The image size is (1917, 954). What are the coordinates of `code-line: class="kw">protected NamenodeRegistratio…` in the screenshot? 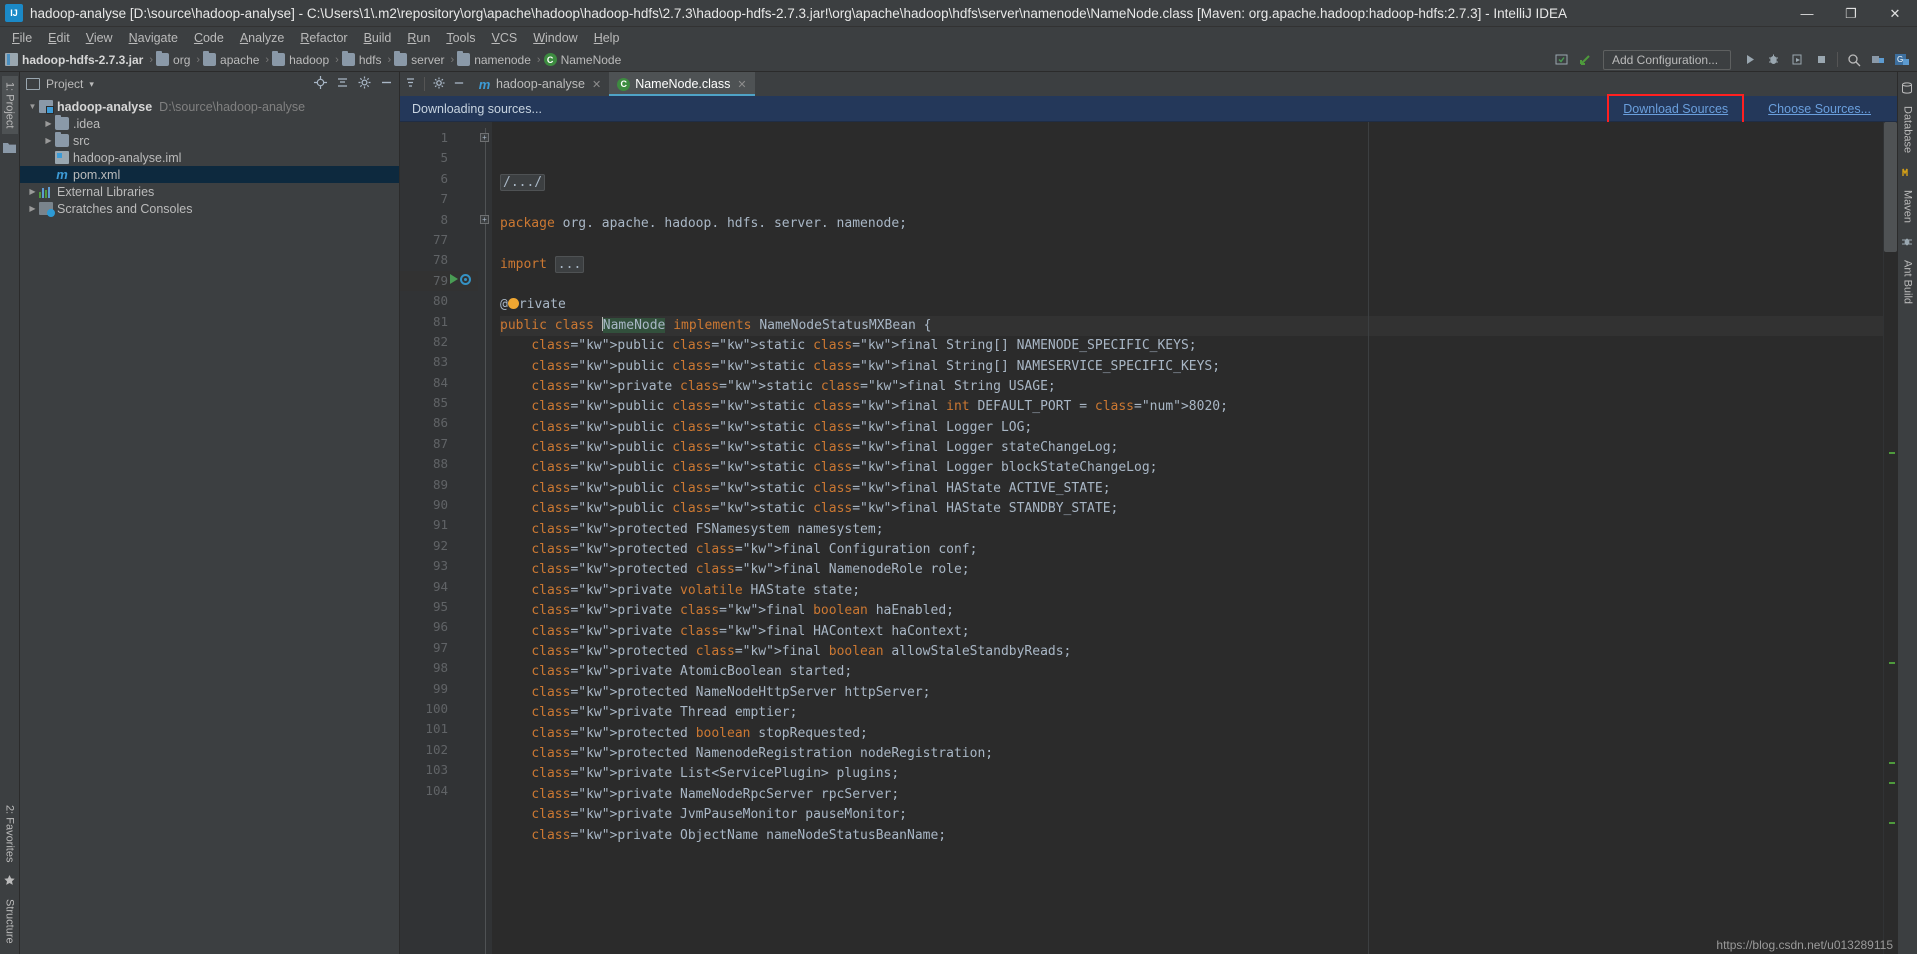 It's located at (1191, 754).